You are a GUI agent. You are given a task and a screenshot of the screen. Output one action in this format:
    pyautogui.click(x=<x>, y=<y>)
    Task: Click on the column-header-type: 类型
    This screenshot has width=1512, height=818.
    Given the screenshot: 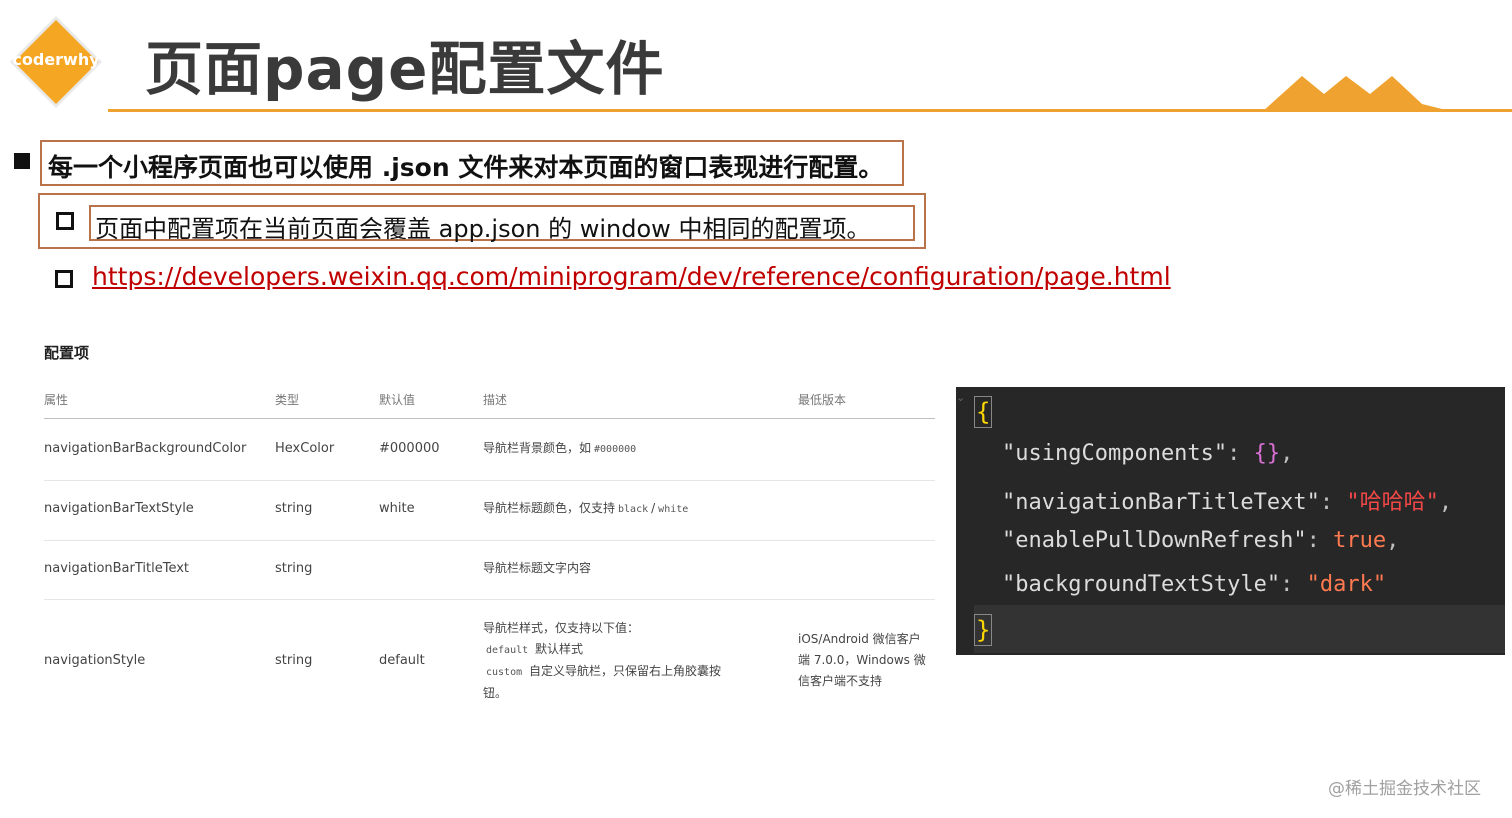 What is the action you would take?
    pyautogui.click(x=287, y=400)
    